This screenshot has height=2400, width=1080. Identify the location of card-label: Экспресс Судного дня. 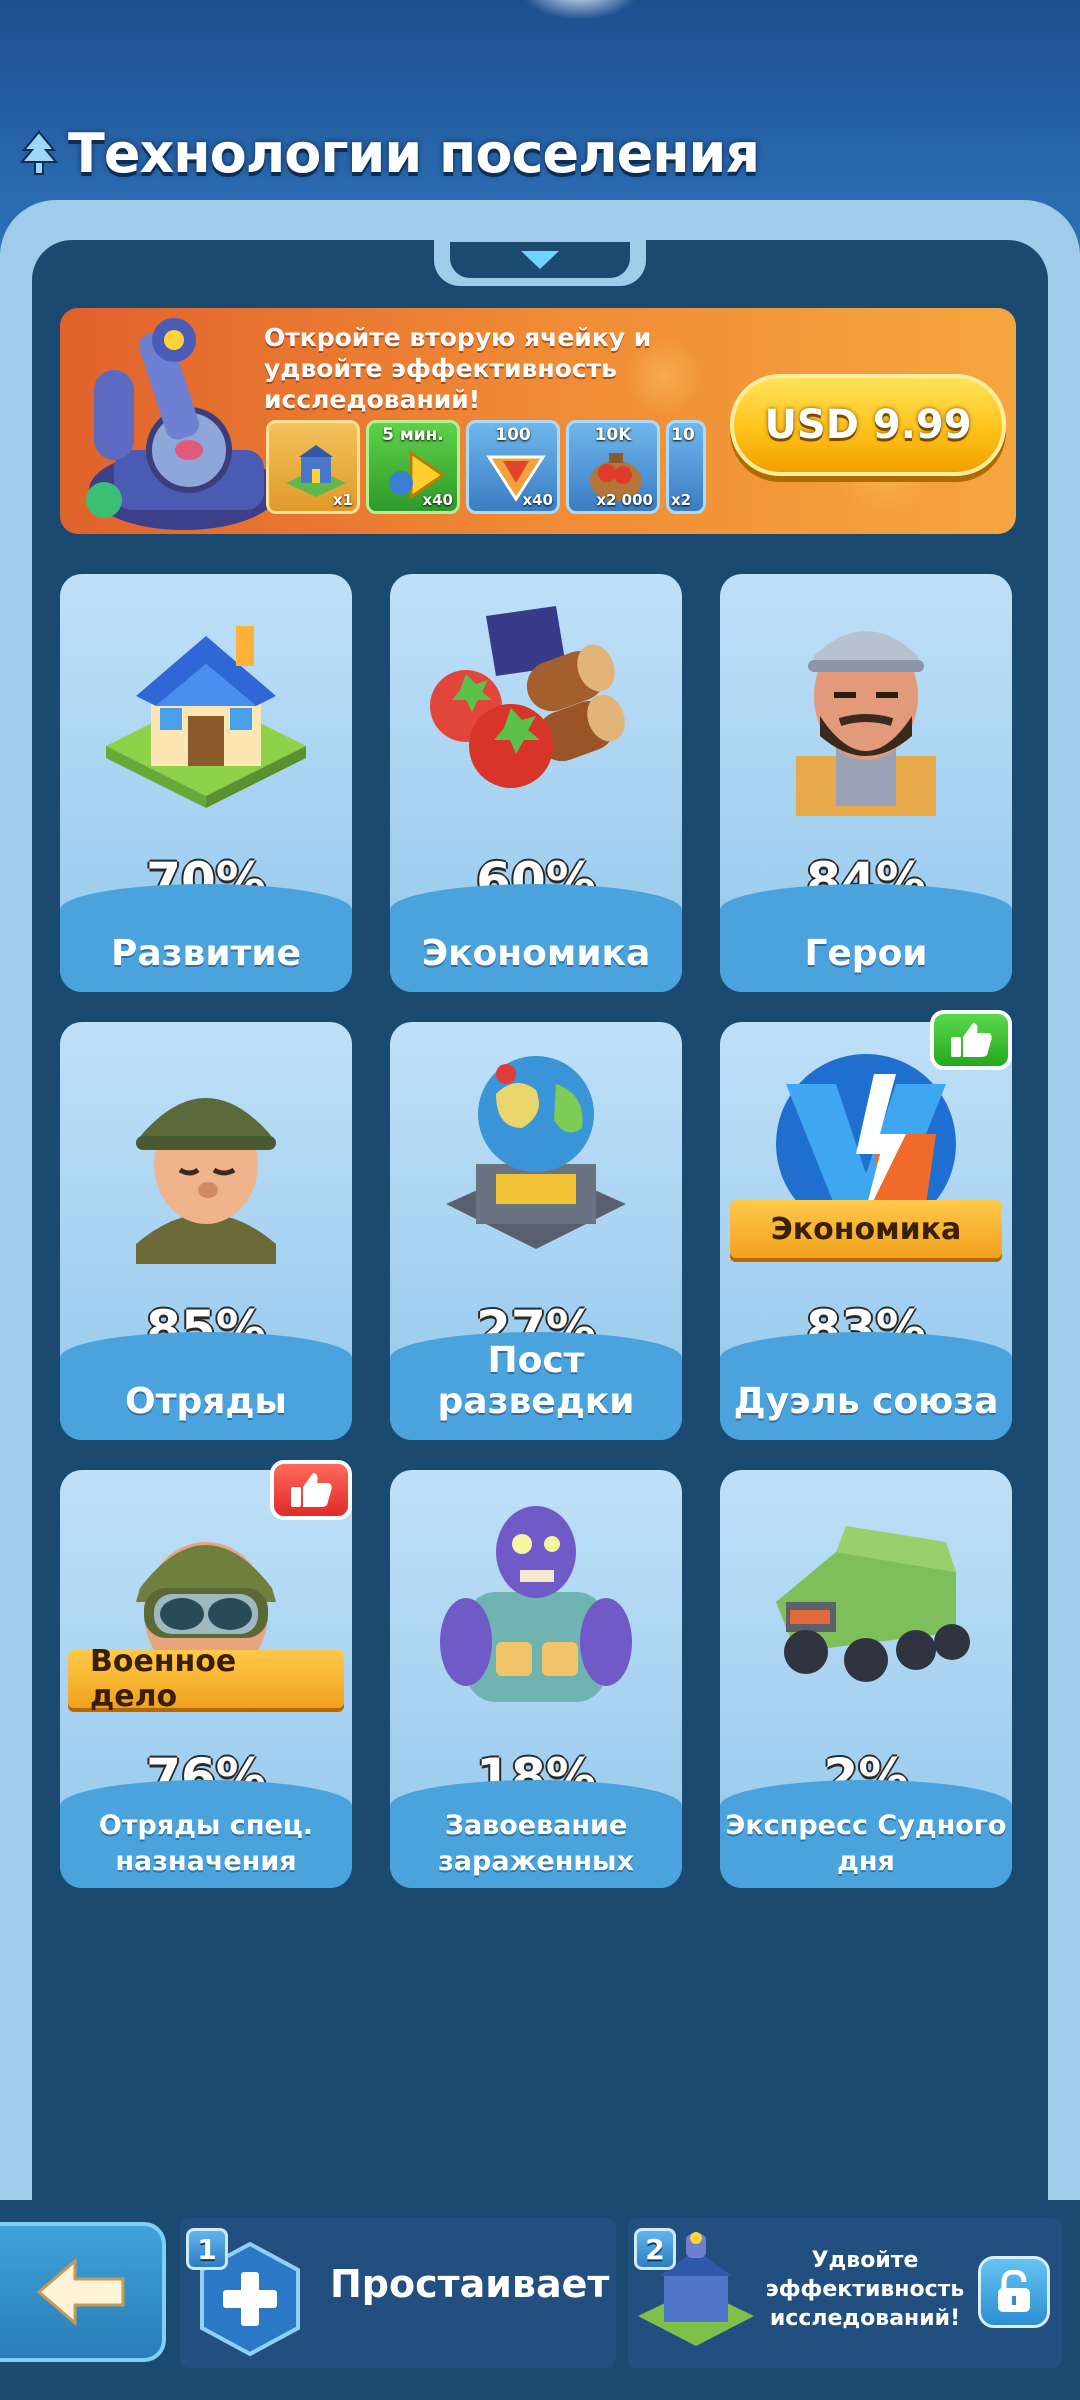
(866, 1843).